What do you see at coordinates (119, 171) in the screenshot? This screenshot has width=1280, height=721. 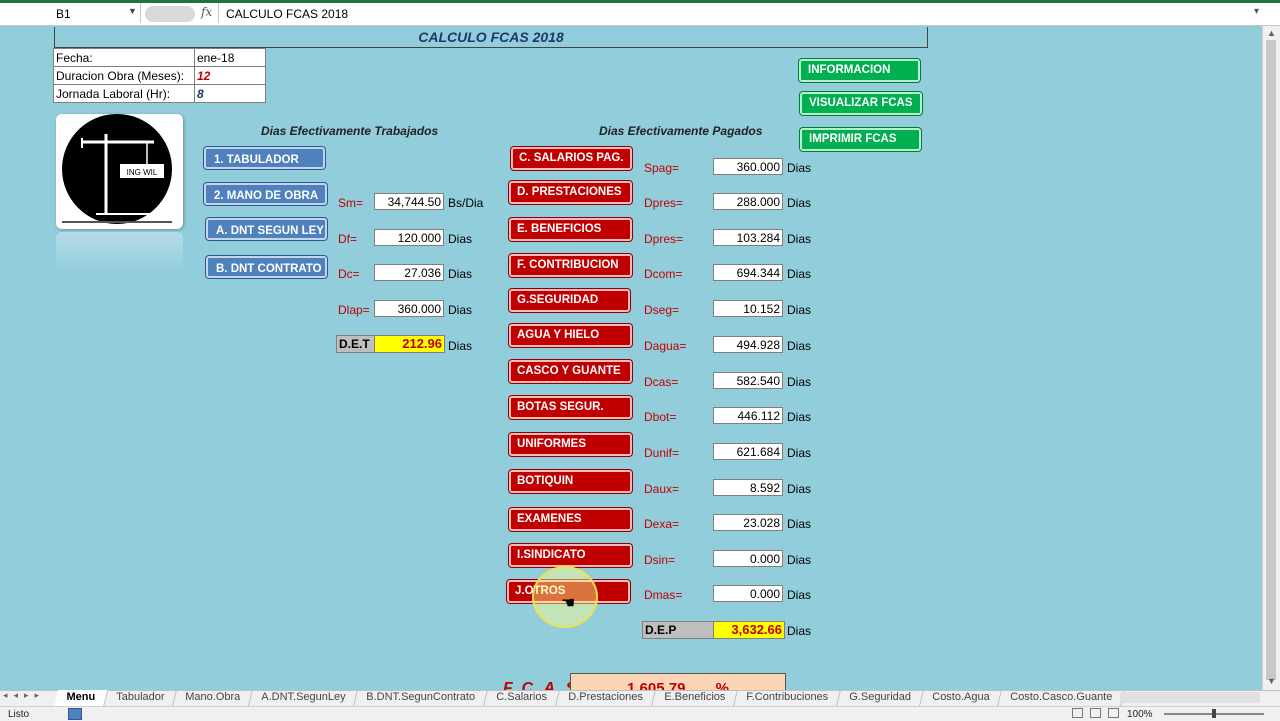 I see `company-logo: ING WIL` at bounding box center [119, 171].